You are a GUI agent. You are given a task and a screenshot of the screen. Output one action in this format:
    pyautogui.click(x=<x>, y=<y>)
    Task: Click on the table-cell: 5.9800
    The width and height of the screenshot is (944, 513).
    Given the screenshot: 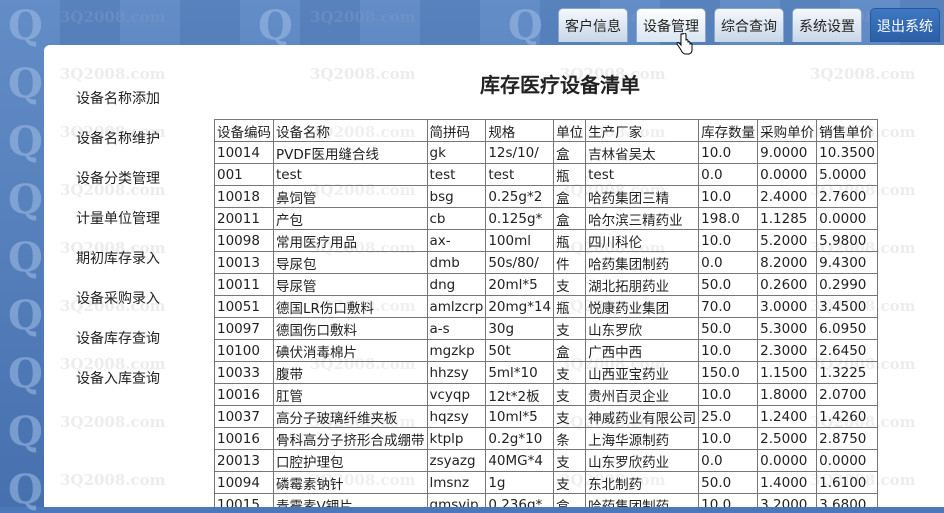 What is the action you would take?
    pyautogui.click(x=847, y=240)
    